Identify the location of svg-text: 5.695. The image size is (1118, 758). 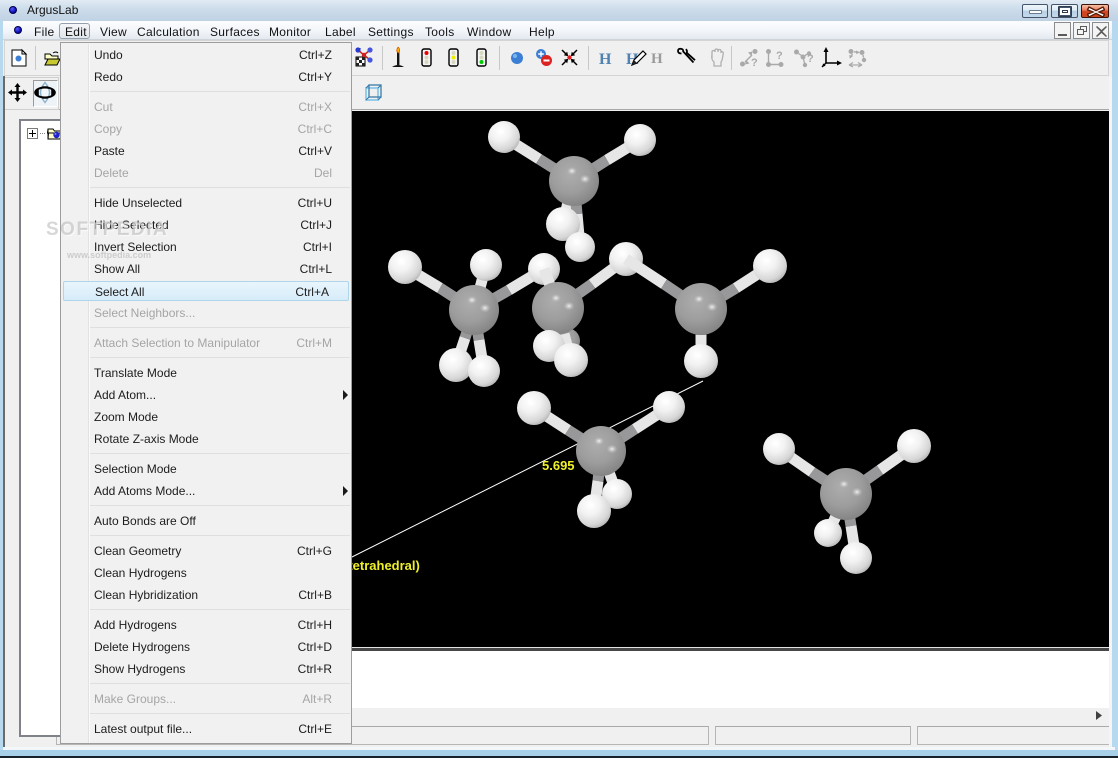
(558, 465).